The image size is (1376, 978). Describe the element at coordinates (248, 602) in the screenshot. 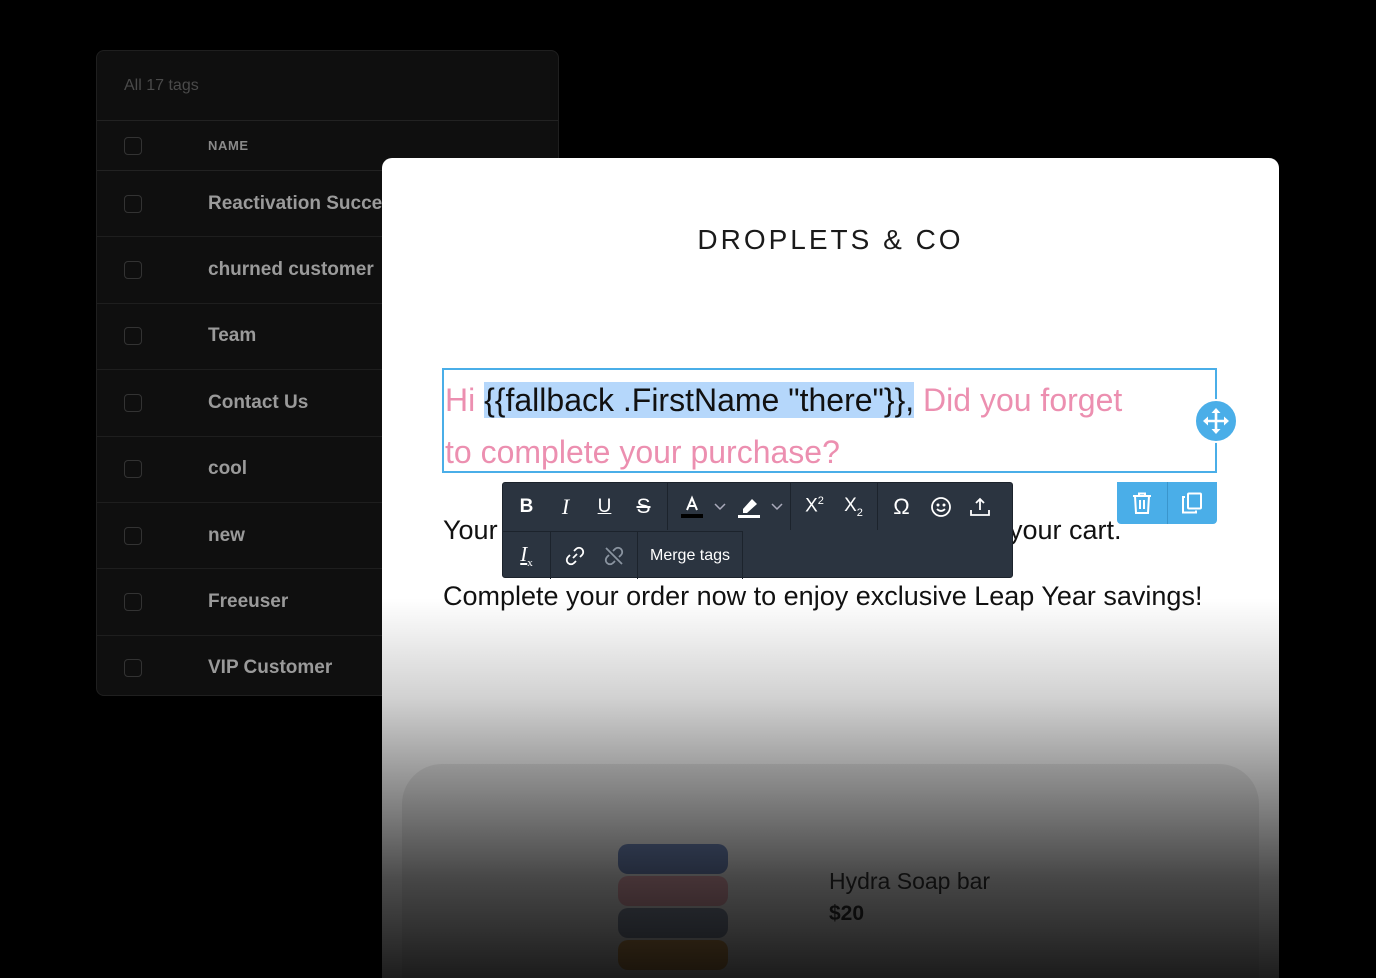

I see `tag-name: Freeuser` at that location.